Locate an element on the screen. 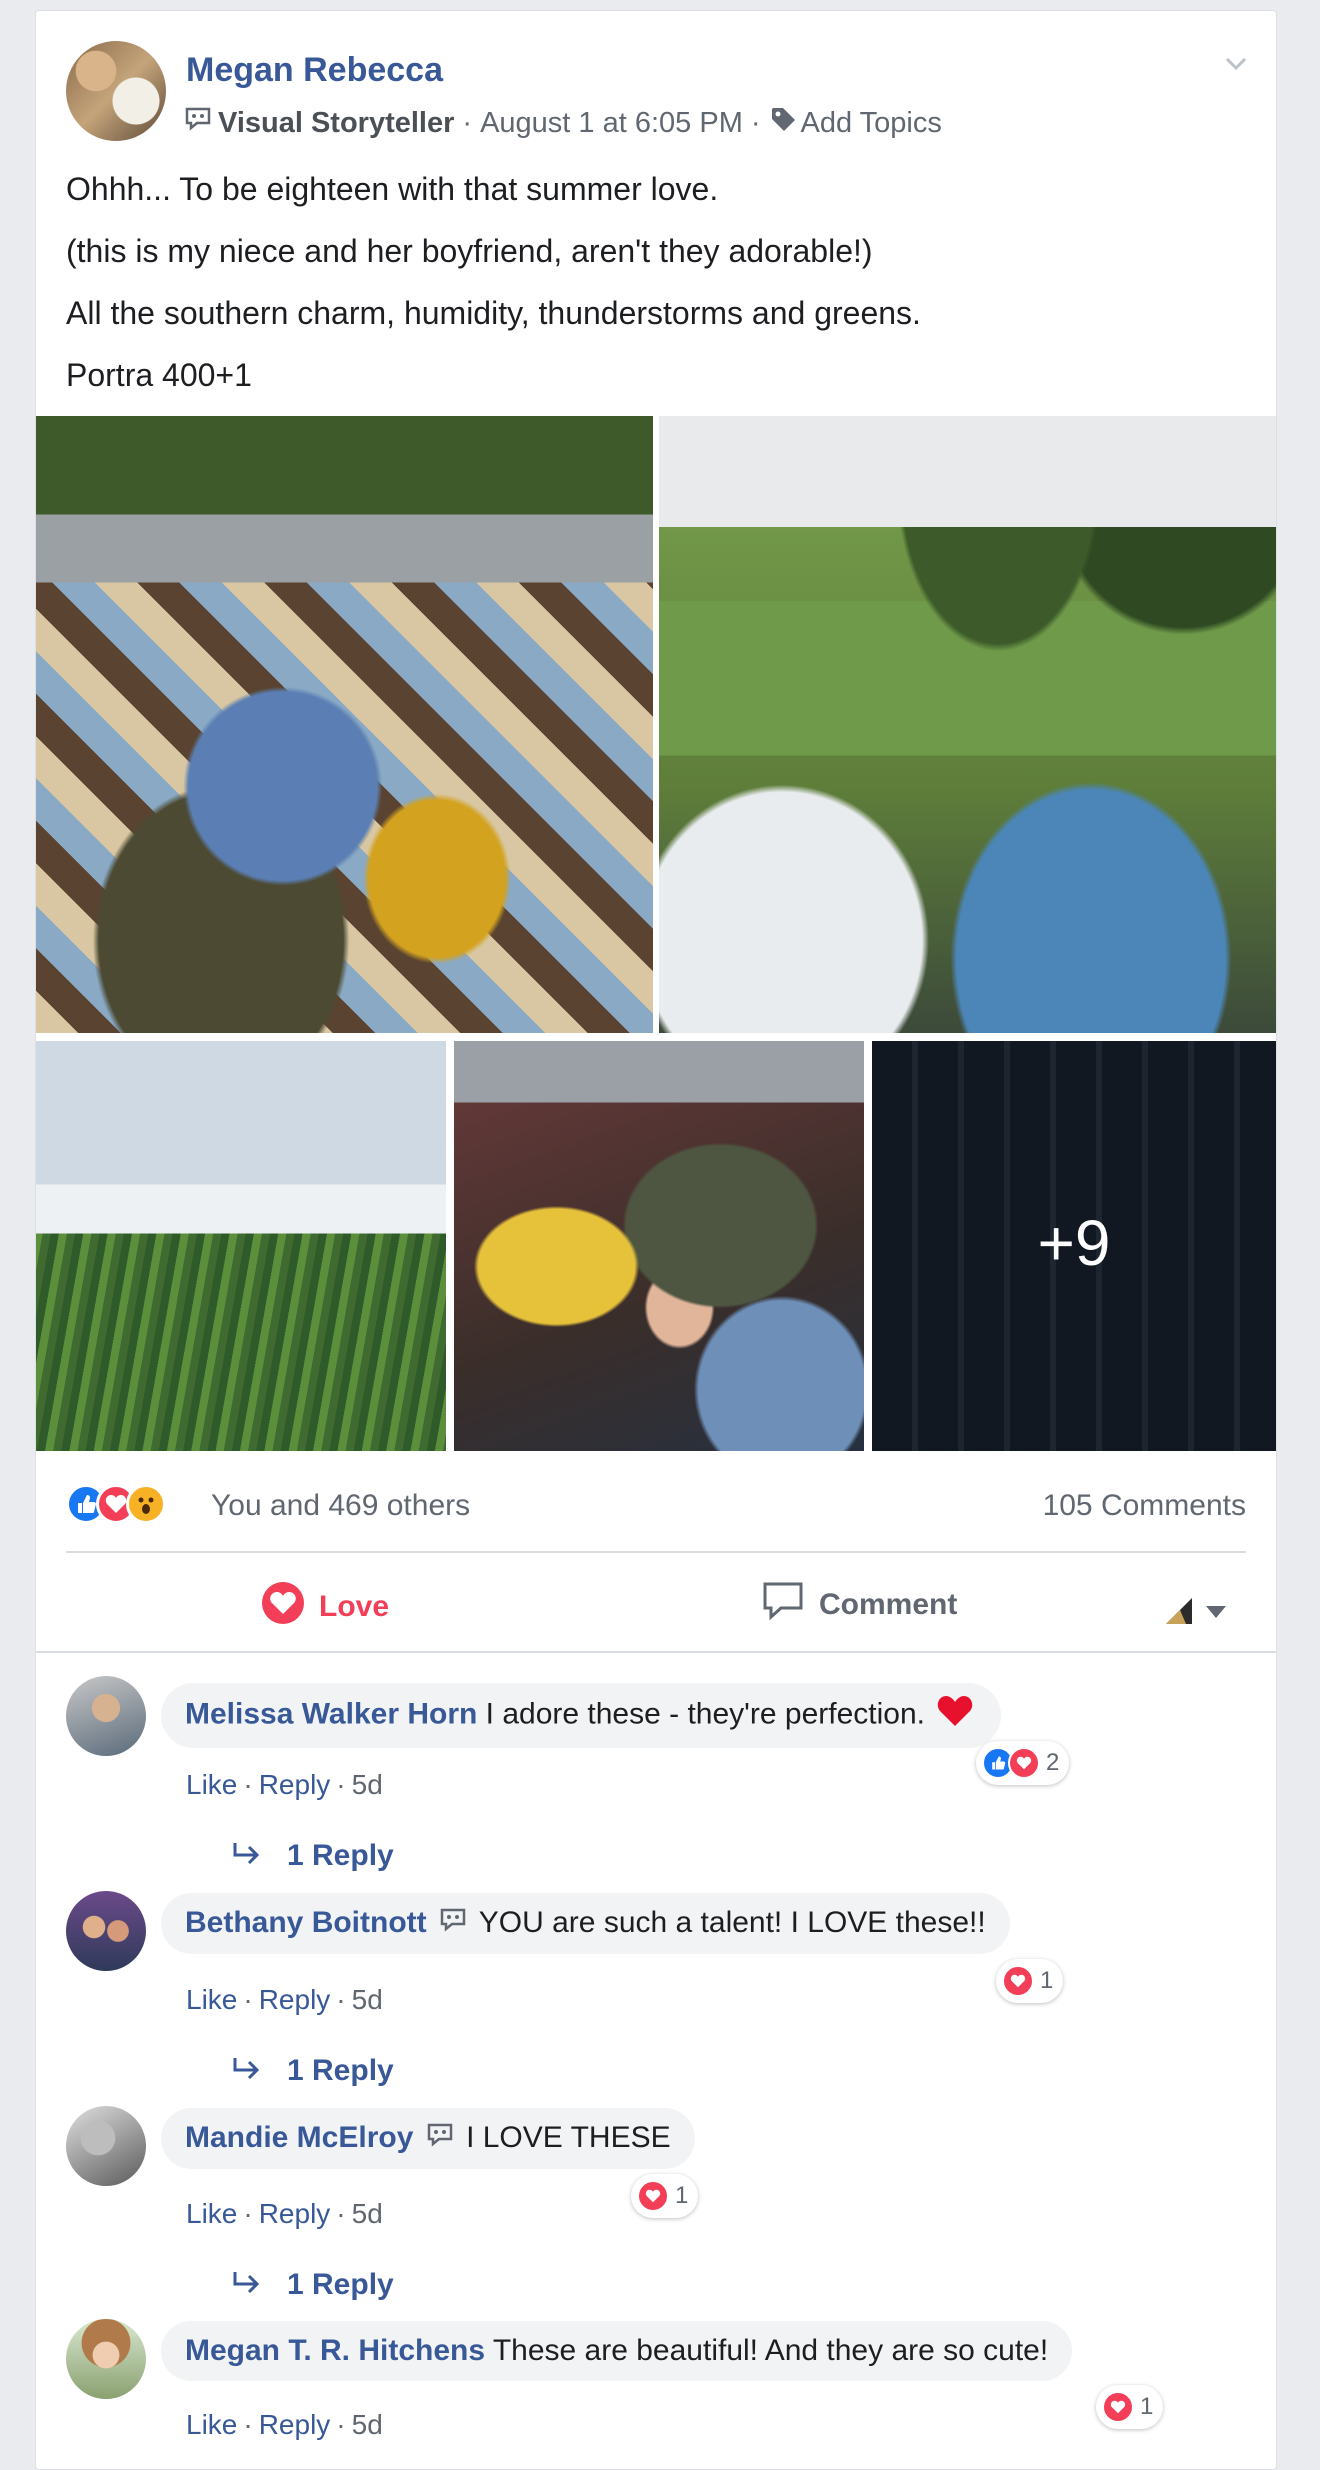 The width and height of the screenshot is (1320, 2470). comment-text: I adore these - they're perfection. is located at coordinates (705, 1714).